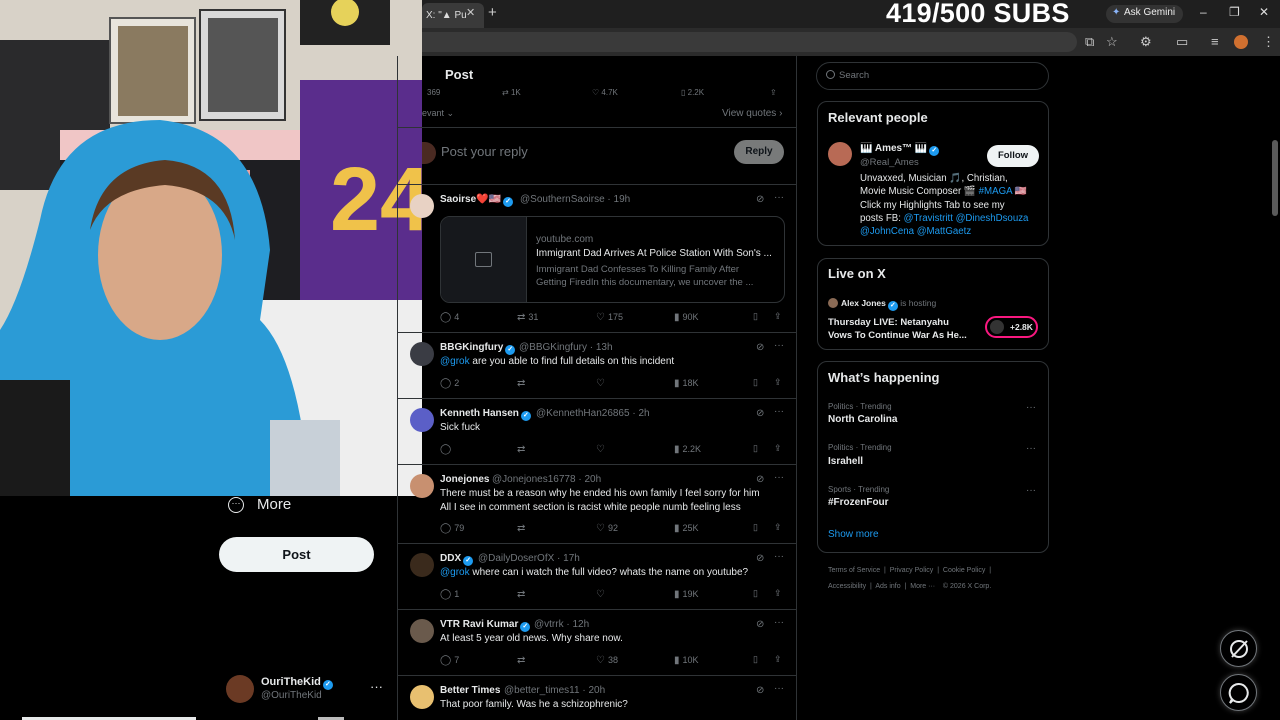 The height and width of the screenshot is (720, 1280). Describe the element at coordinates (862, 419) in the screenshot. I see `trend-item: North Carolina` at that location.